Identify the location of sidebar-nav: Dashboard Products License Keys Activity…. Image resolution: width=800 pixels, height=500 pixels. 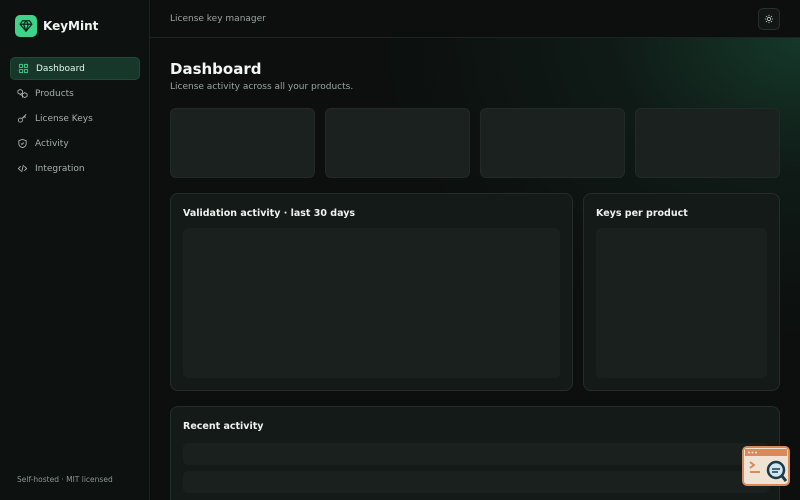
(75, 119).